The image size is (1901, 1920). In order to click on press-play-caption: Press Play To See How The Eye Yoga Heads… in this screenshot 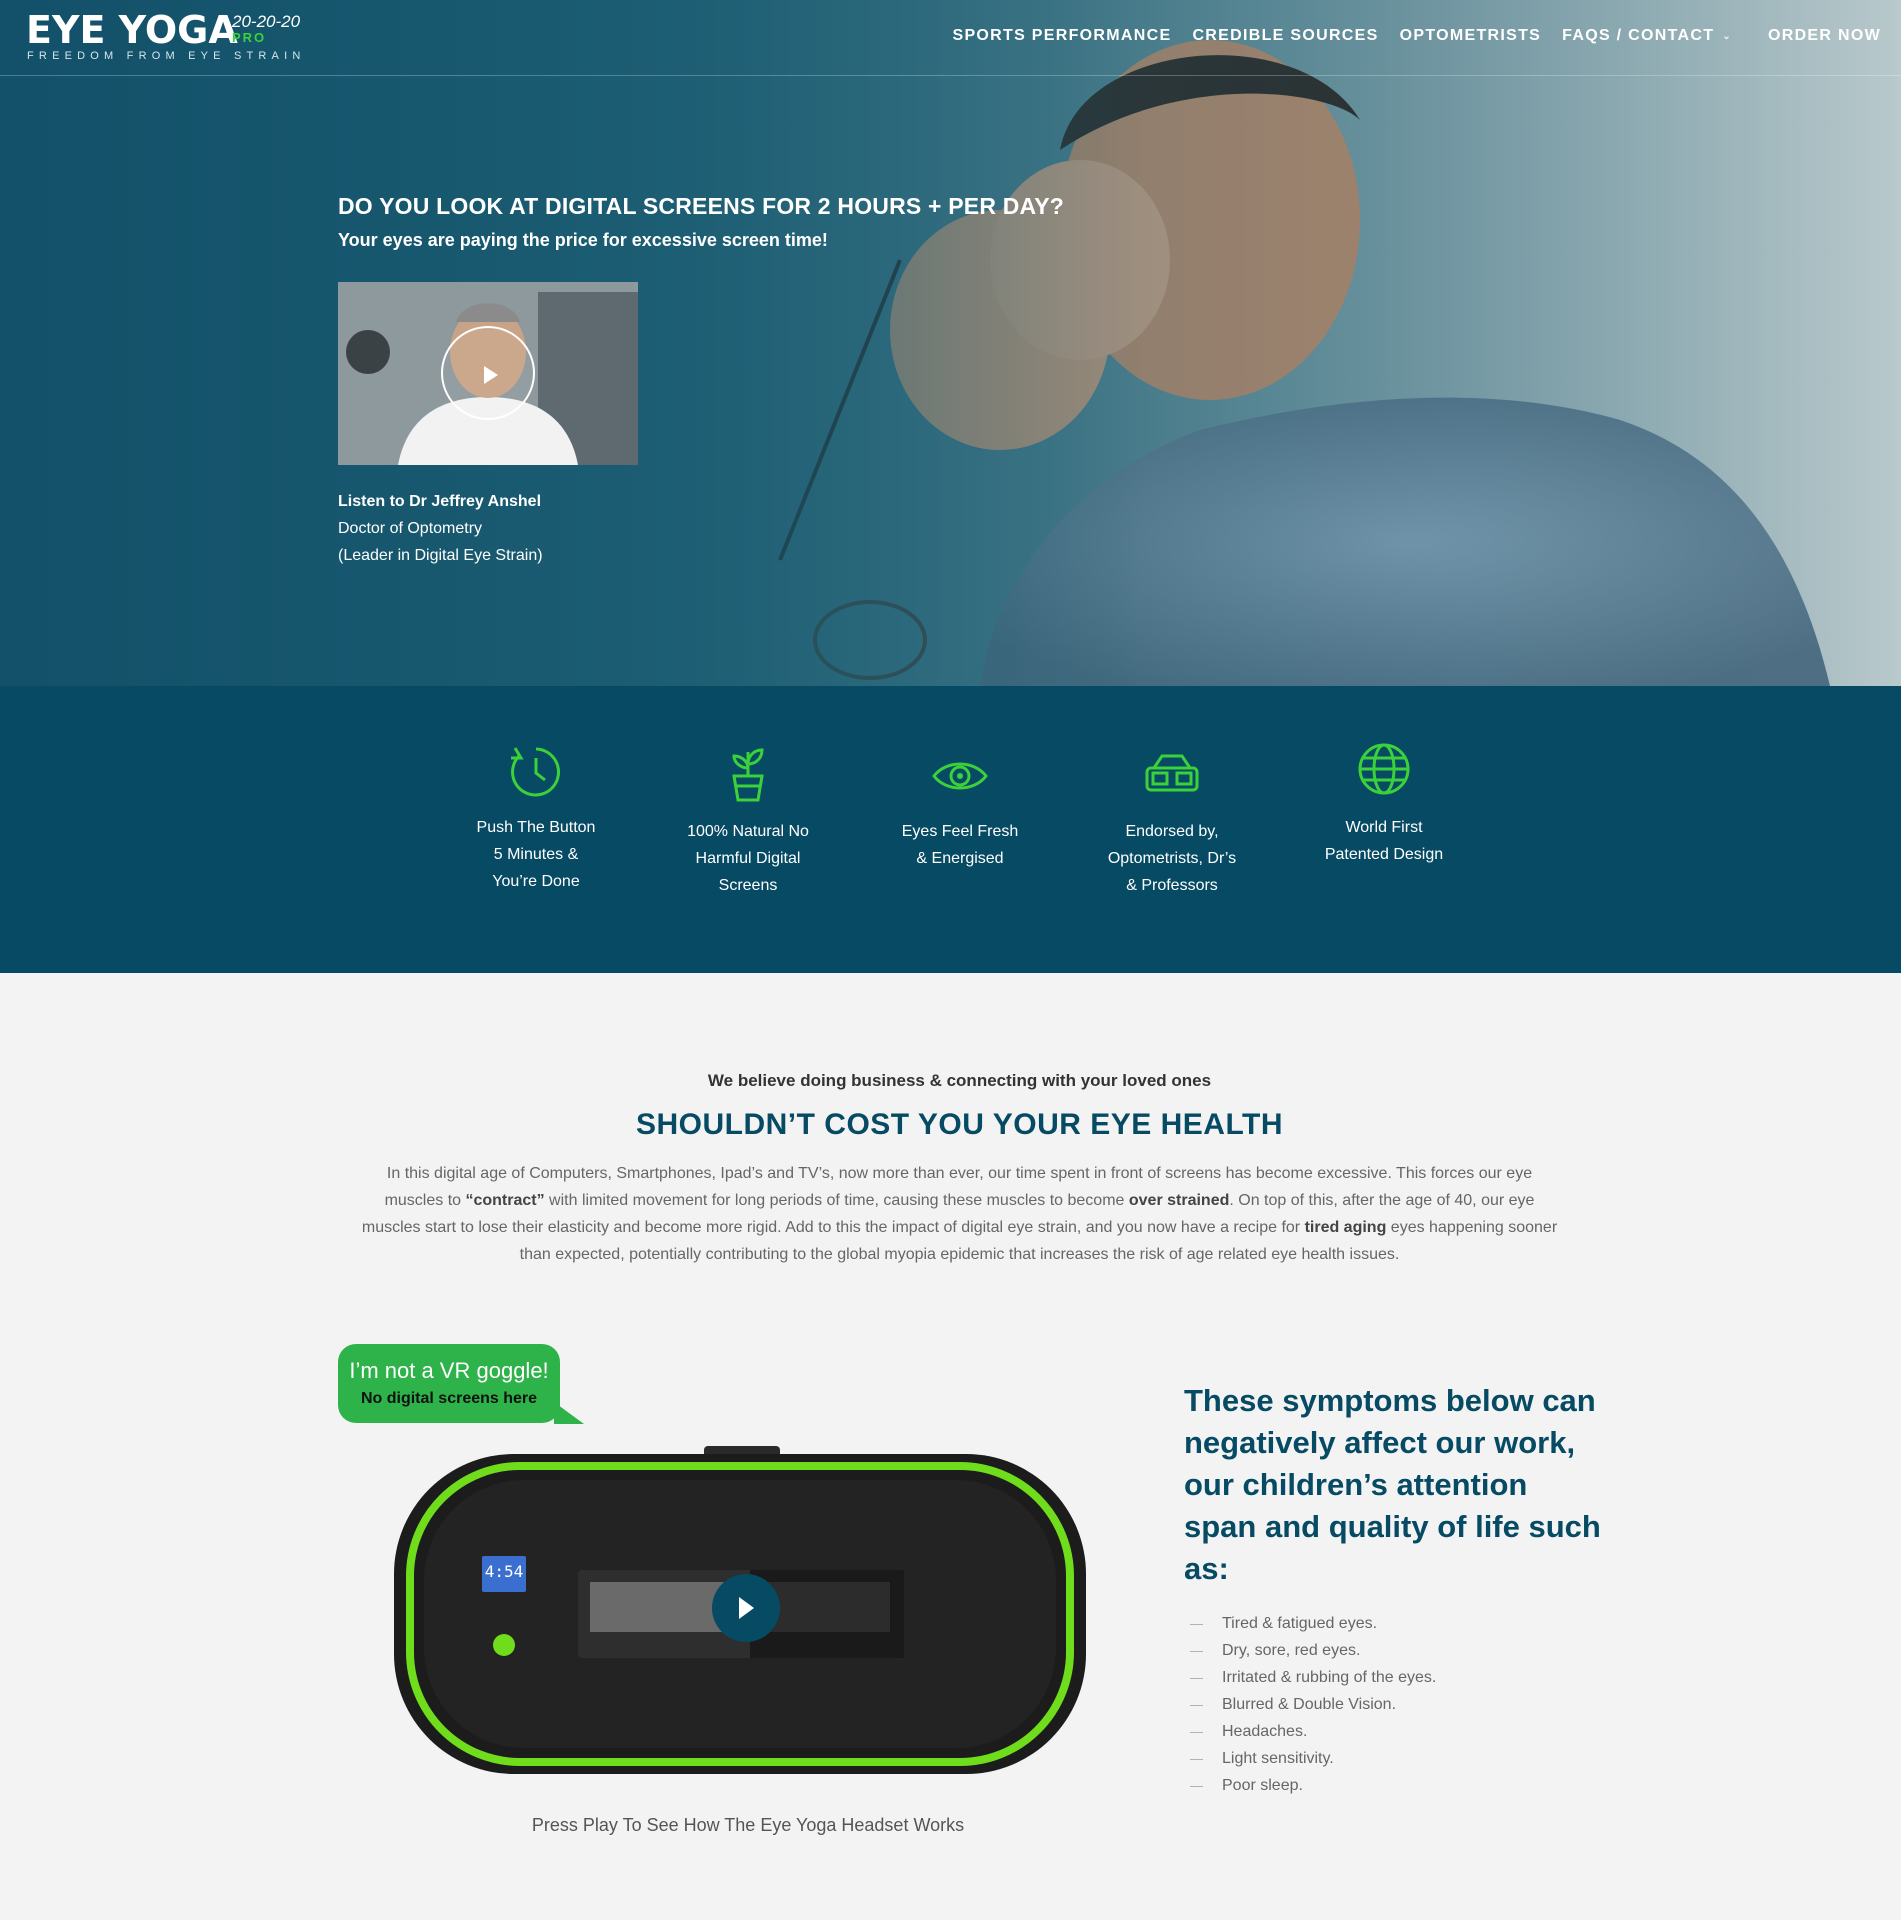, I will do `click(748, 1825)`.